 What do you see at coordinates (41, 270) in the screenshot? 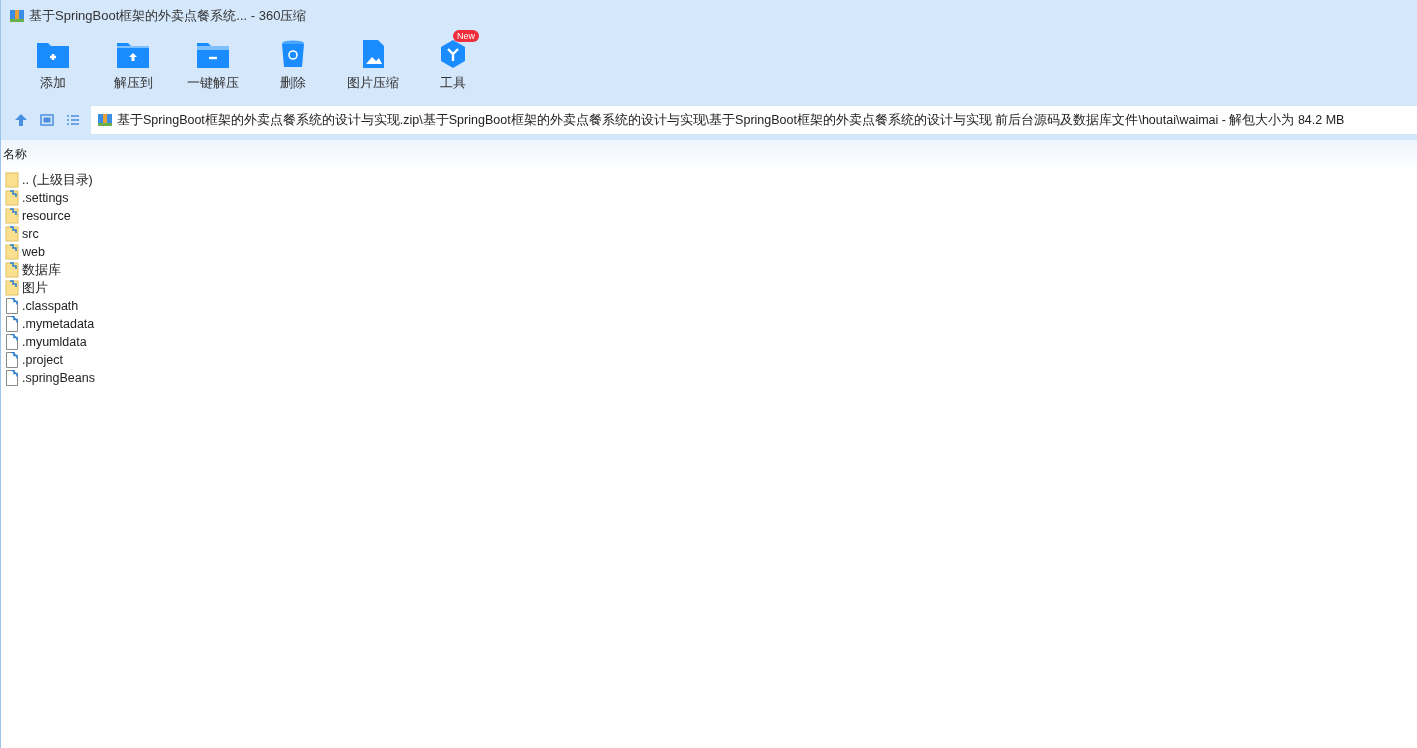
I see `file-name: 数据库` at bounding box center [41, 270].